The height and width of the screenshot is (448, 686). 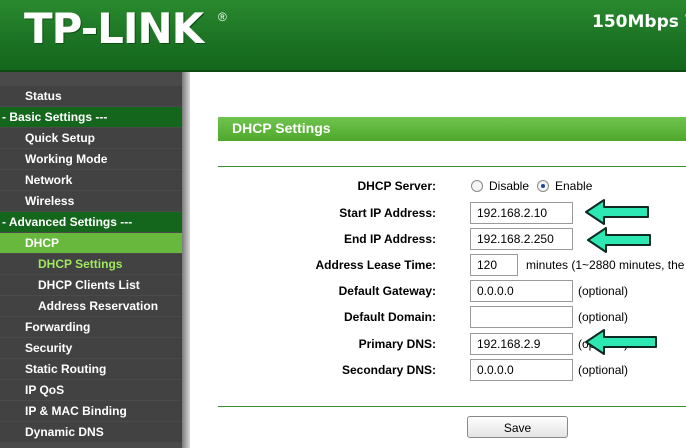 What do you see at coordinates (452, 129) in the screenshot?
I see `page-title-bar: DHCP Settings` at bounding box center [452, 129].